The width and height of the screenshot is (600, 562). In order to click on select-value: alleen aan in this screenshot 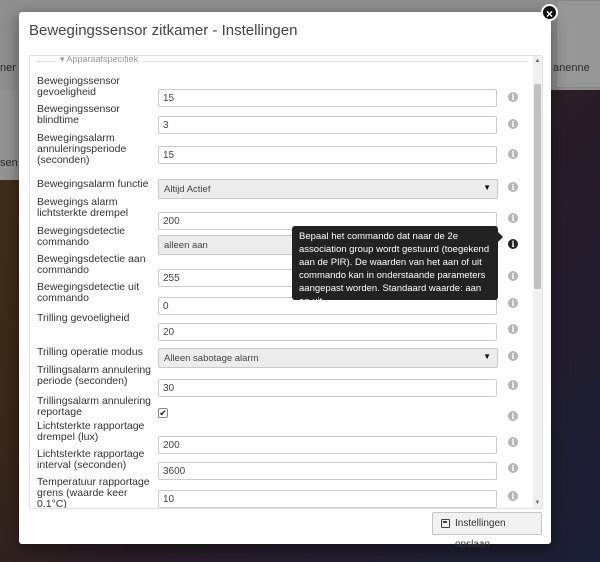, I will do `click(186, 245)`.